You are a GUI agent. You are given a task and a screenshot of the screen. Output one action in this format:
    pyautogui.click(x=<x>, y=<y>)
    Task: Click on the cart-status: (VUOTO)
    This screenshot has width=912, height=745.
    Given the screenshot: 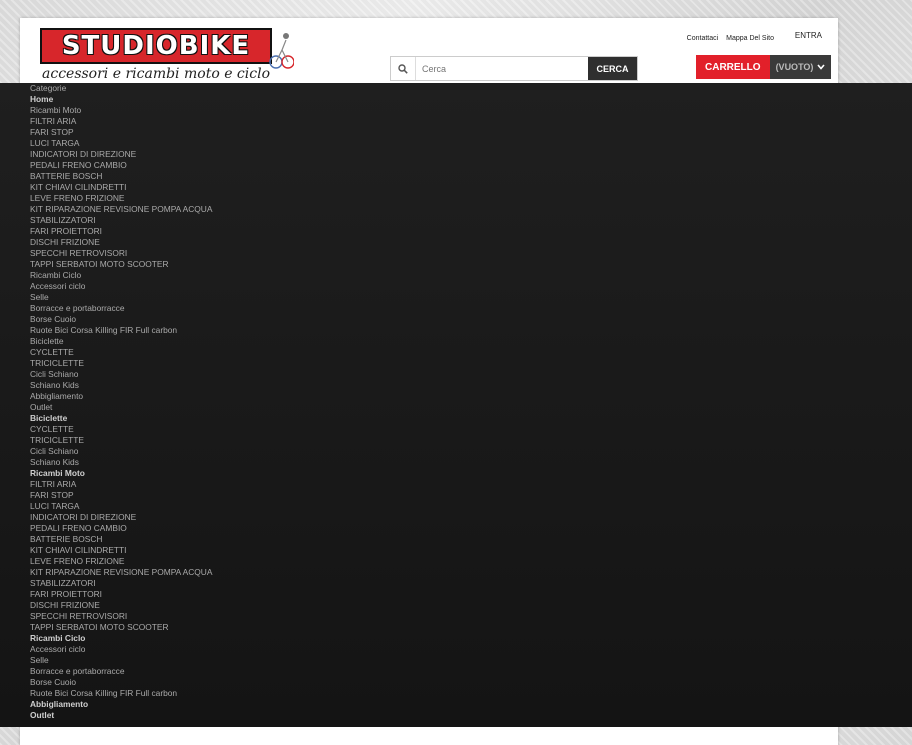 What is the action you would take?
    pyautogui.click(x=800, y=67)
    